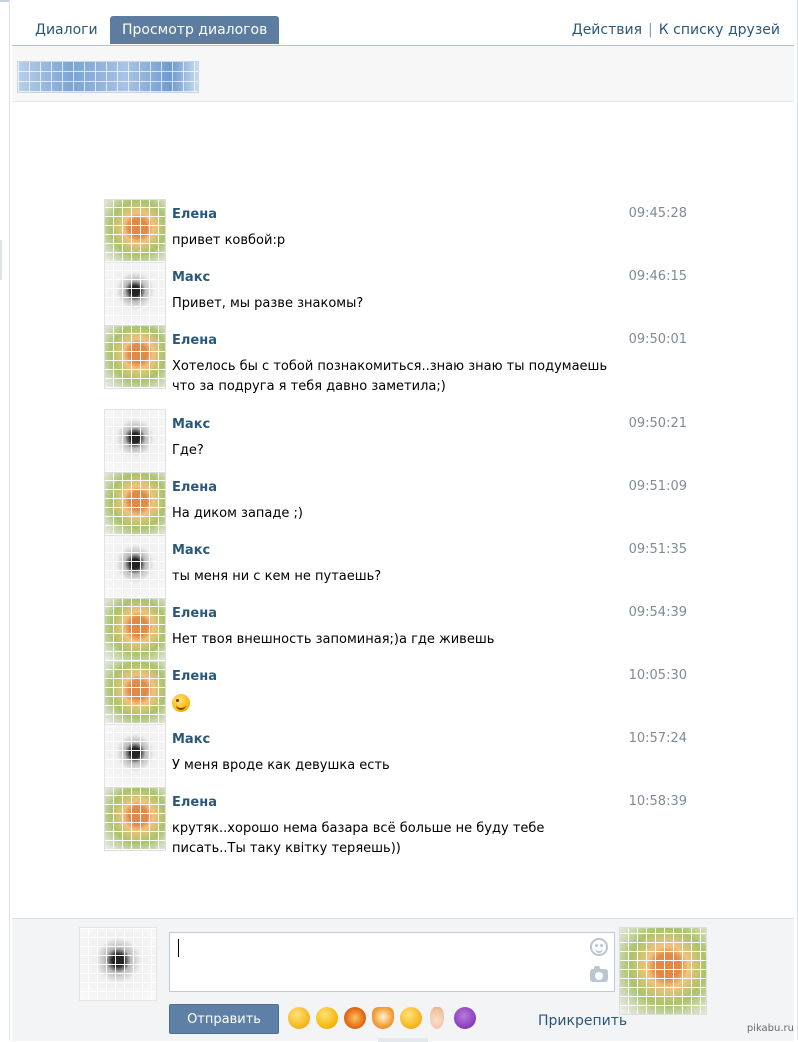 The width and height of the screenshot is (798, 1042). Describe the element at coordinates (392, 962) in the screenshot. I see `message-input` at that location.